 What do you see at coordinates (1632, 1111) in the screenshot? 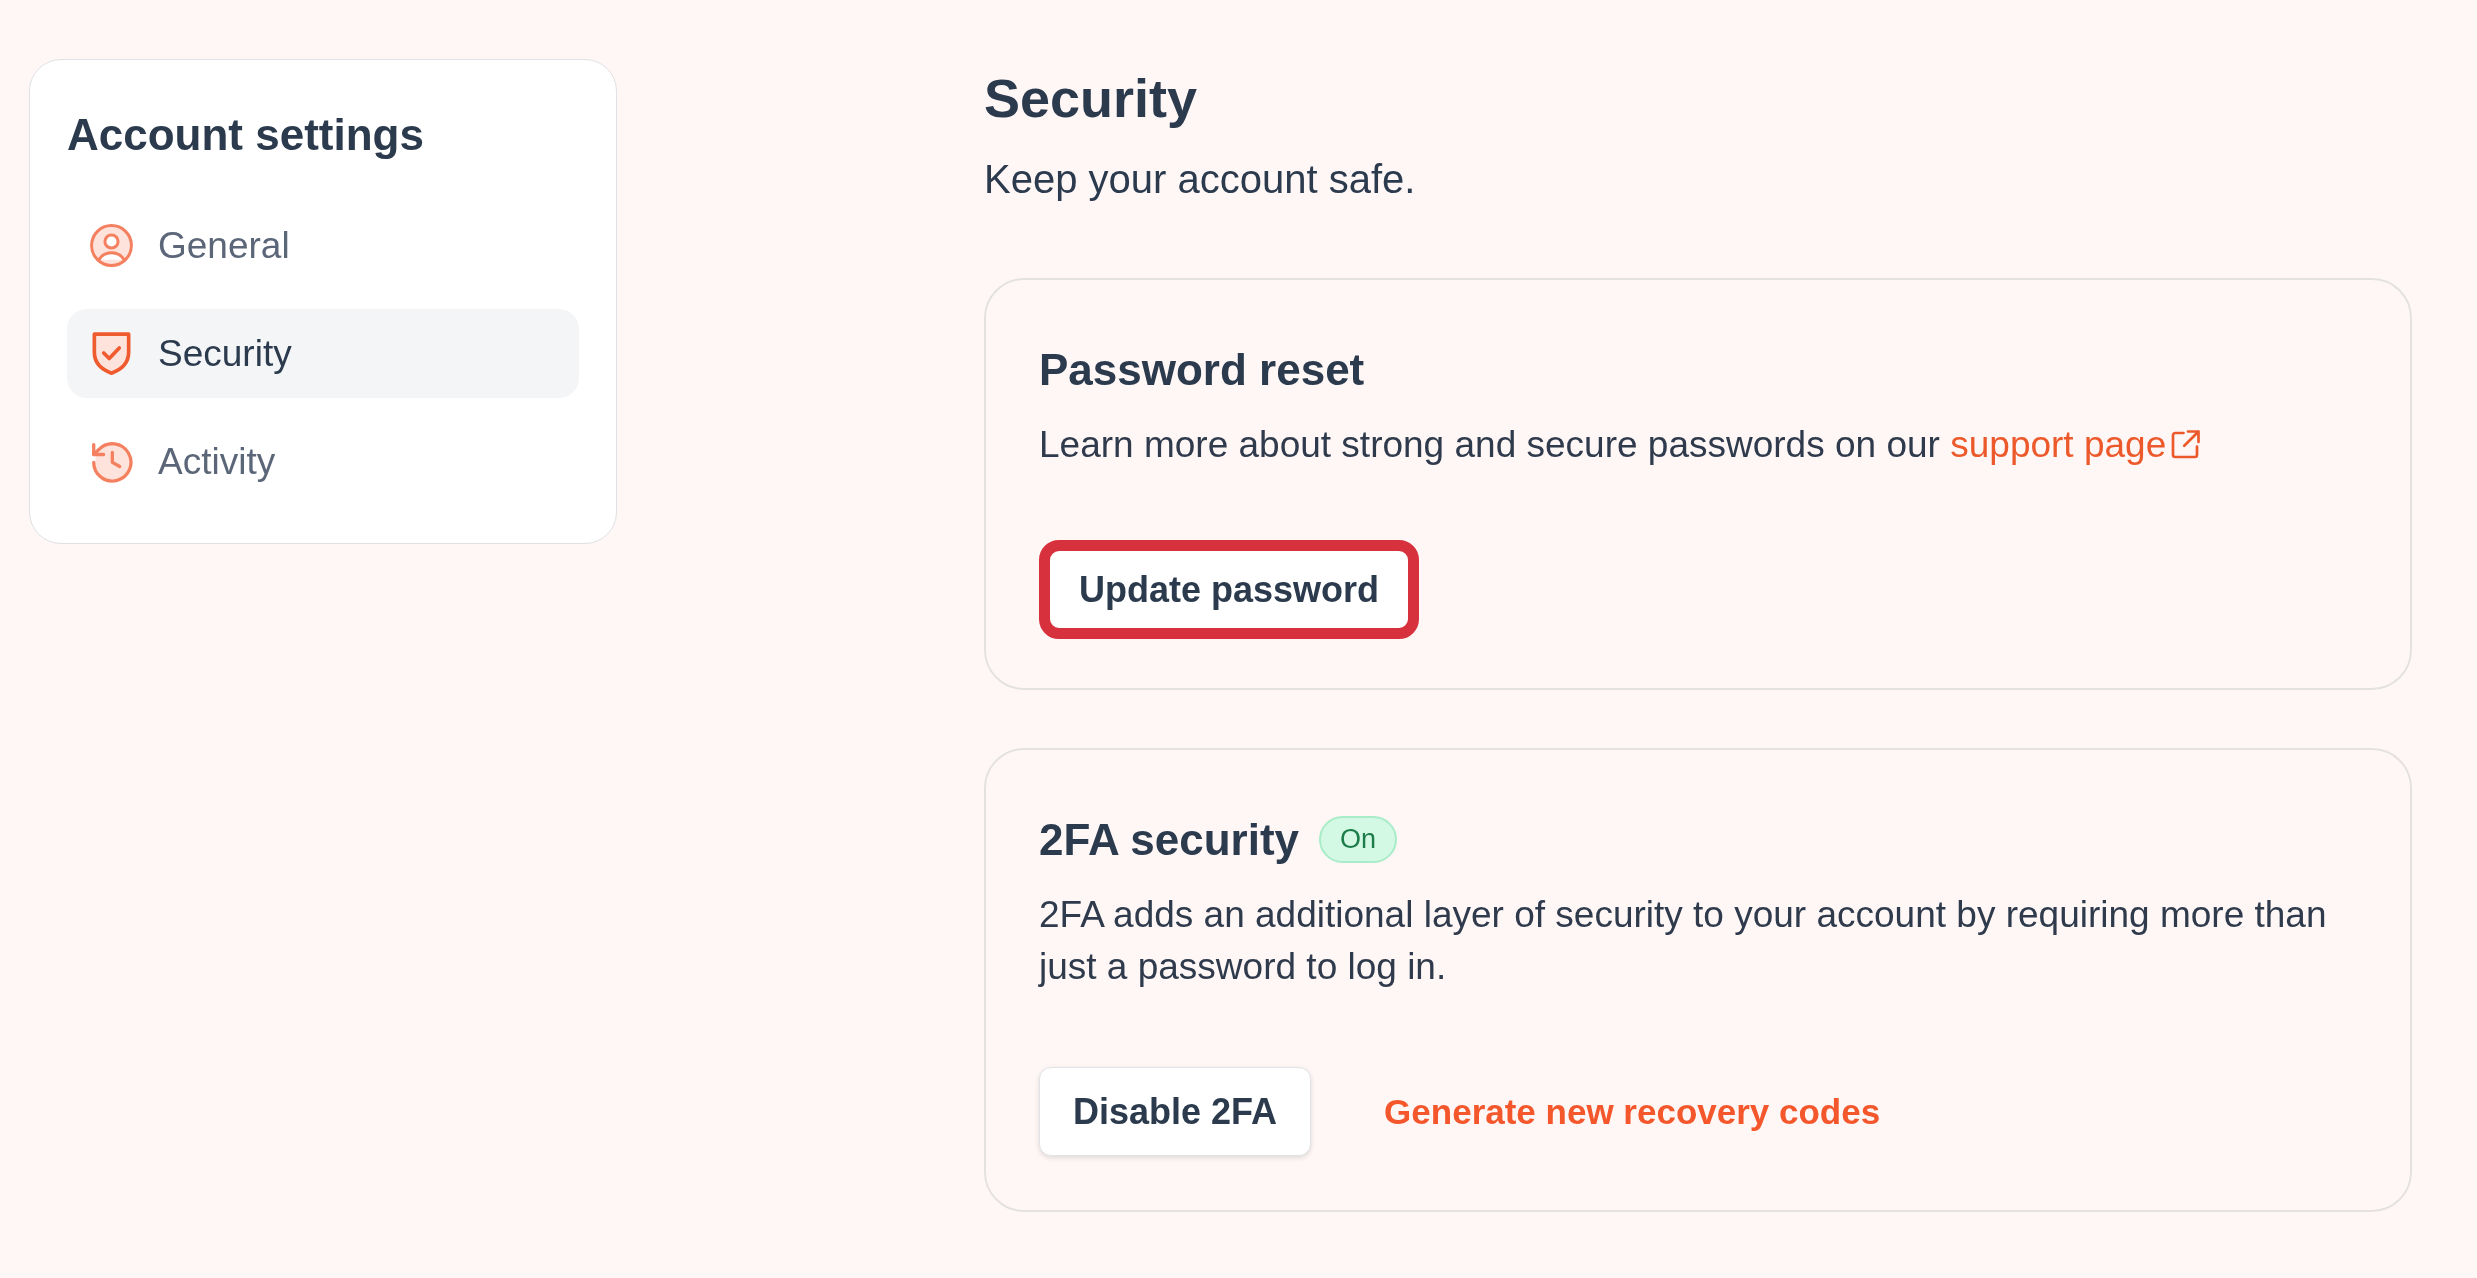
I see `recovery-codes-link: Generate new recovery codes` at bounding box center [1632, 1111].